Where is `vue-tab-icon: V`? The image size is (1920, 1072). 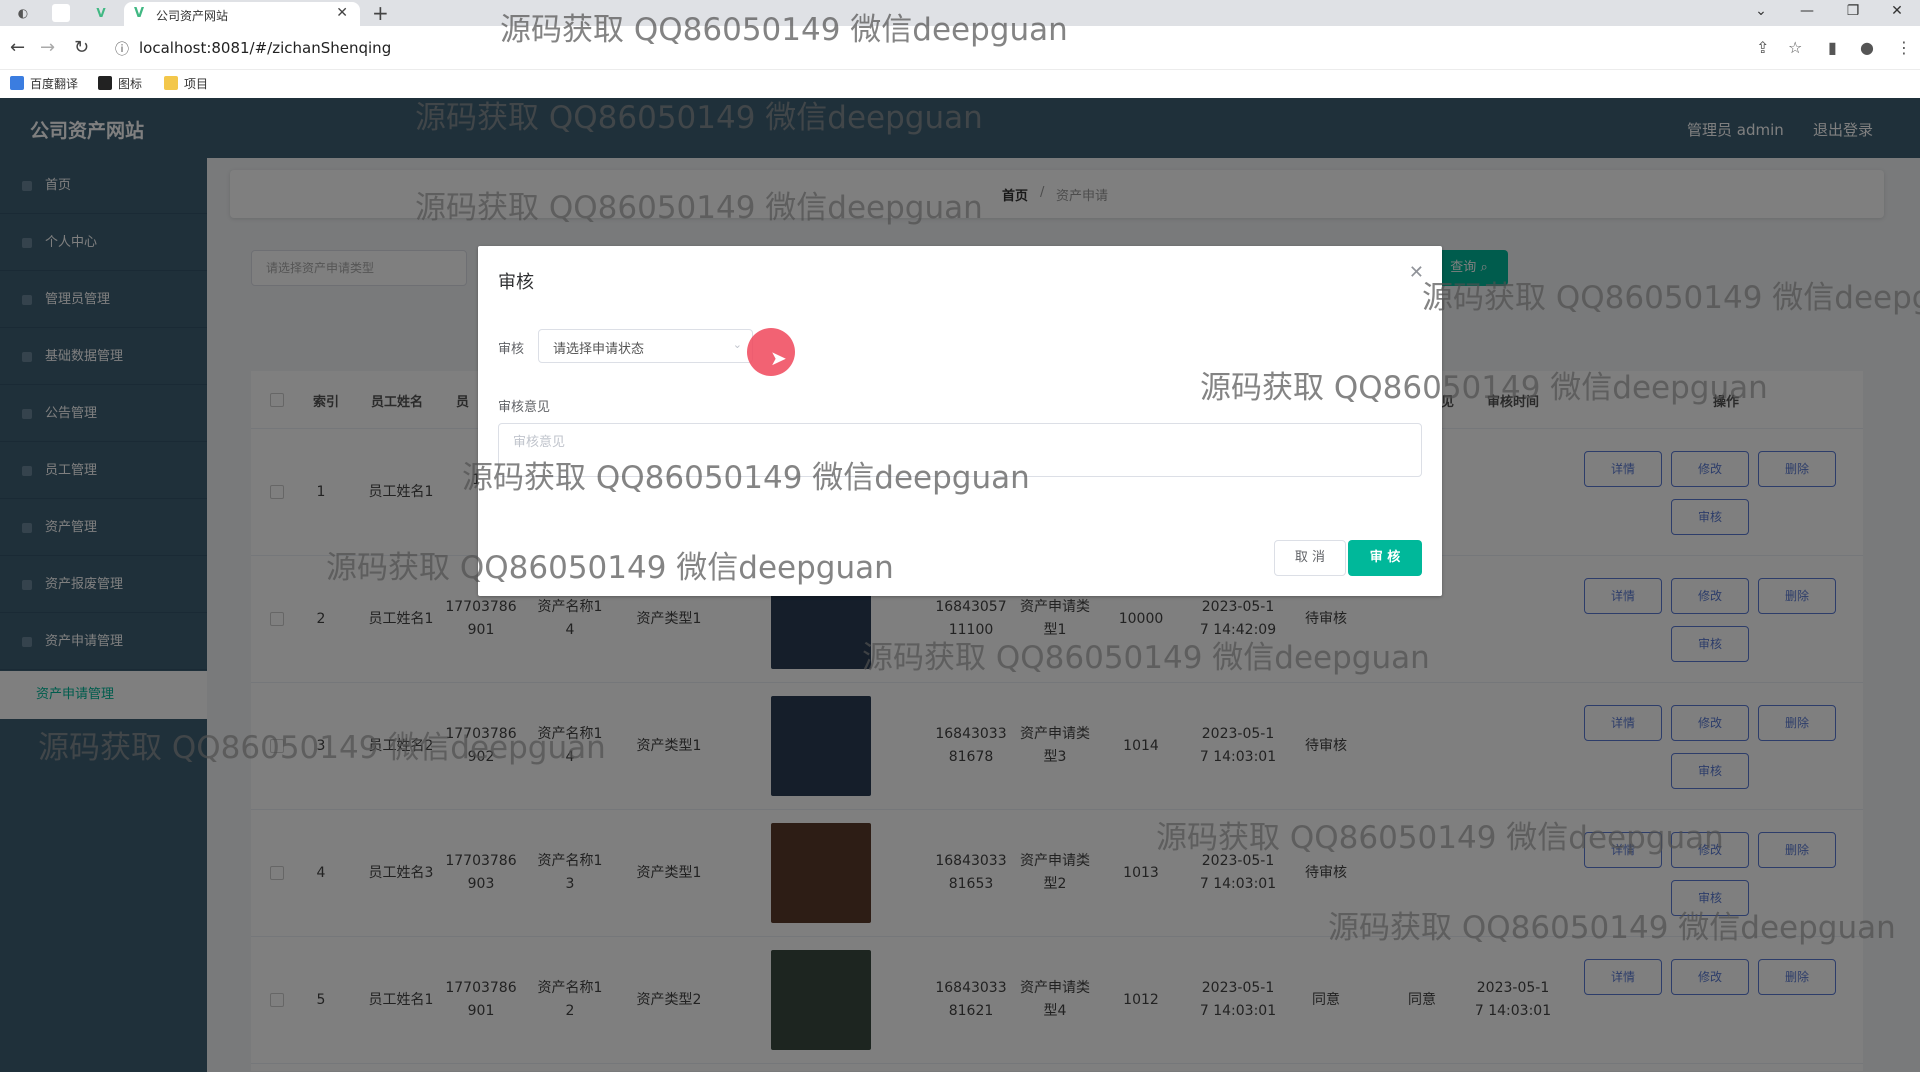
vue-tab-icon: V is located at coordinates (101, 13).